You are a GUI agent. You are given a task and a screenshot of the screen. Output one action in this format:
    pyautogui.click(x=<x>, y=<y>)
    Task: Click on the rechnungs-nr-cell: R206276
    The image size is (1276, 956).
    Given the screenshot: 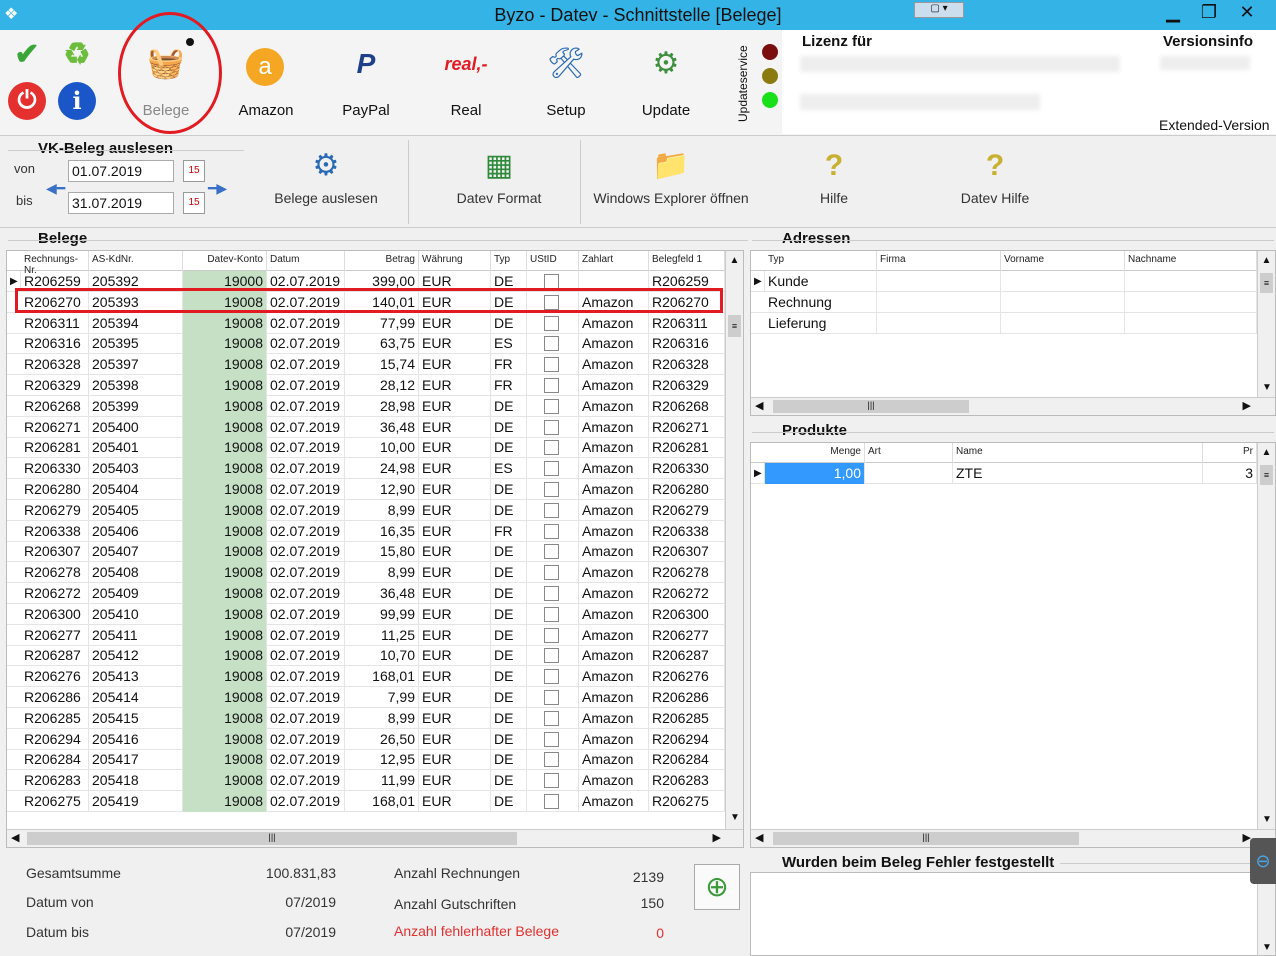 What is the action you would take?
    pyautogui.click(x=55, y=677)
    